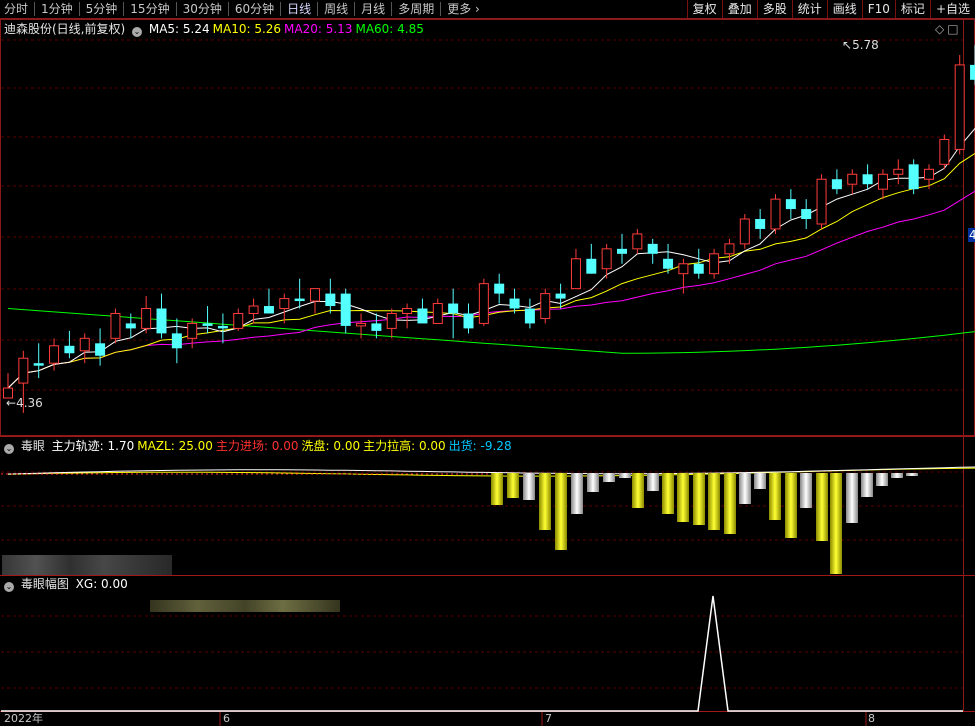  Describe the element at coordinates (491, 470) in the screenshot. I see `main-track-line` at that location.